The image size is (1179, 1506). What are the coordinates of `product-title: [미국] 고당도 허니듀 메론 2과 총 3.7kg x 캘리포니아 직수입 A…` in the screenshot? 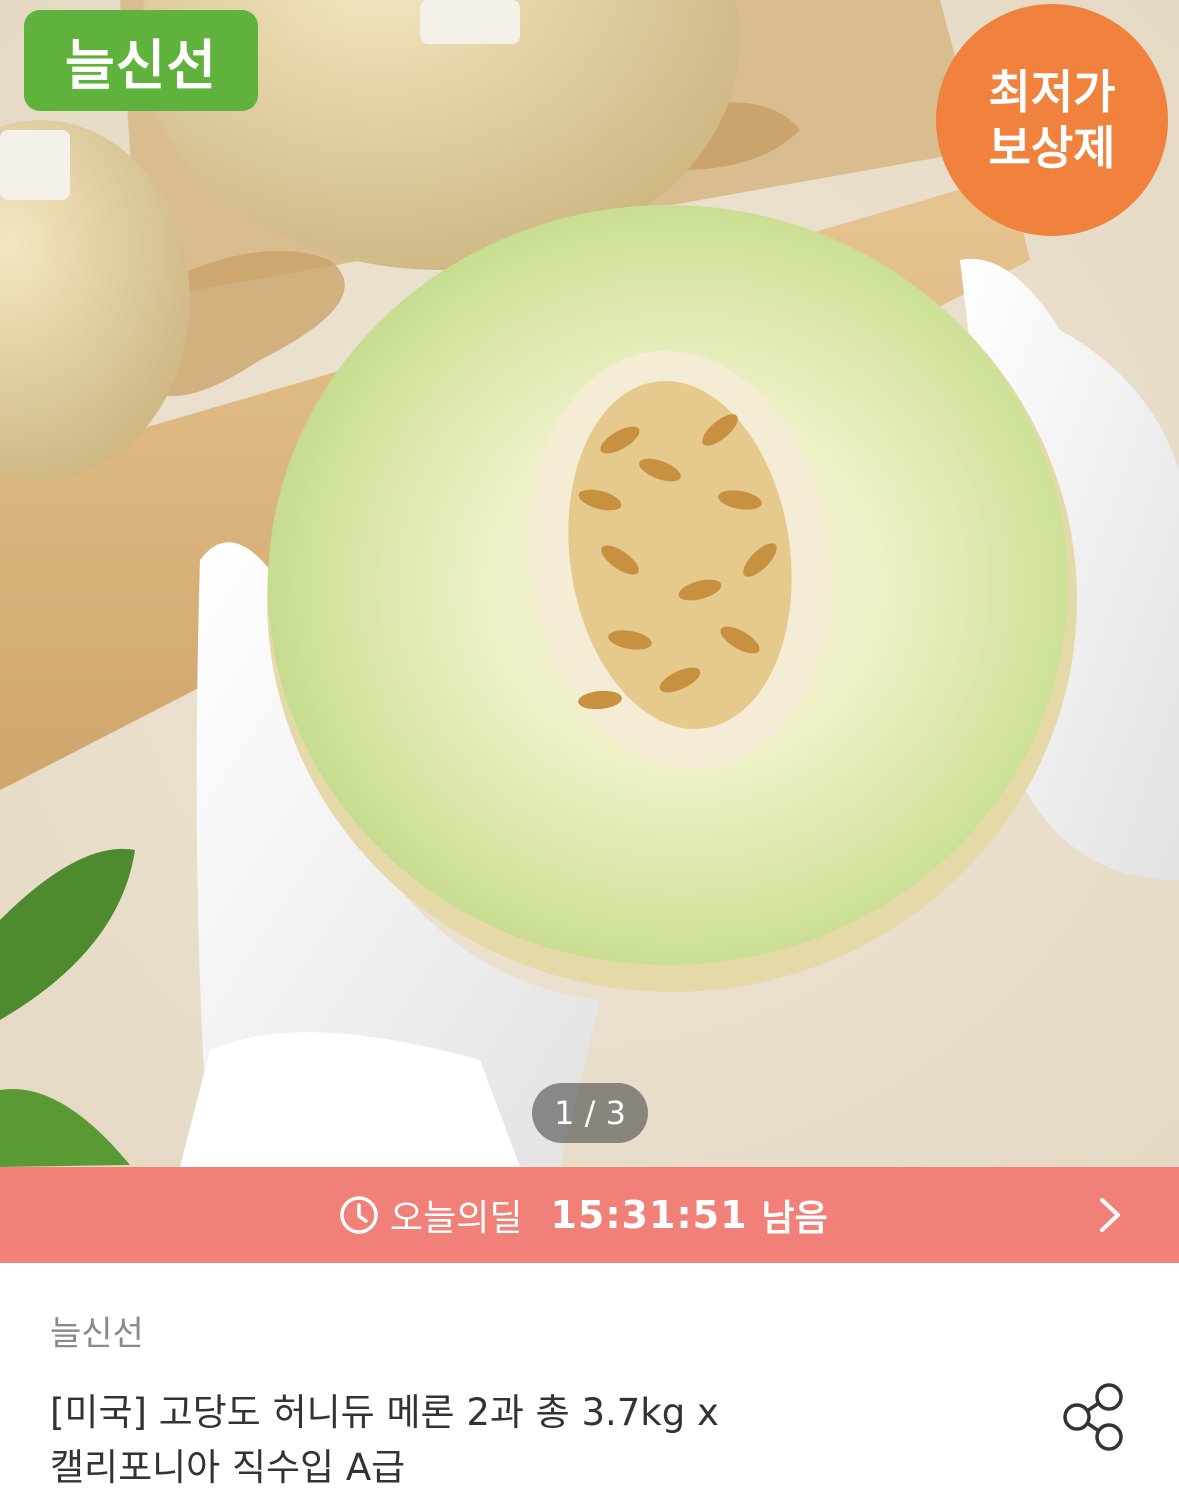 It's located at (520, 1440).